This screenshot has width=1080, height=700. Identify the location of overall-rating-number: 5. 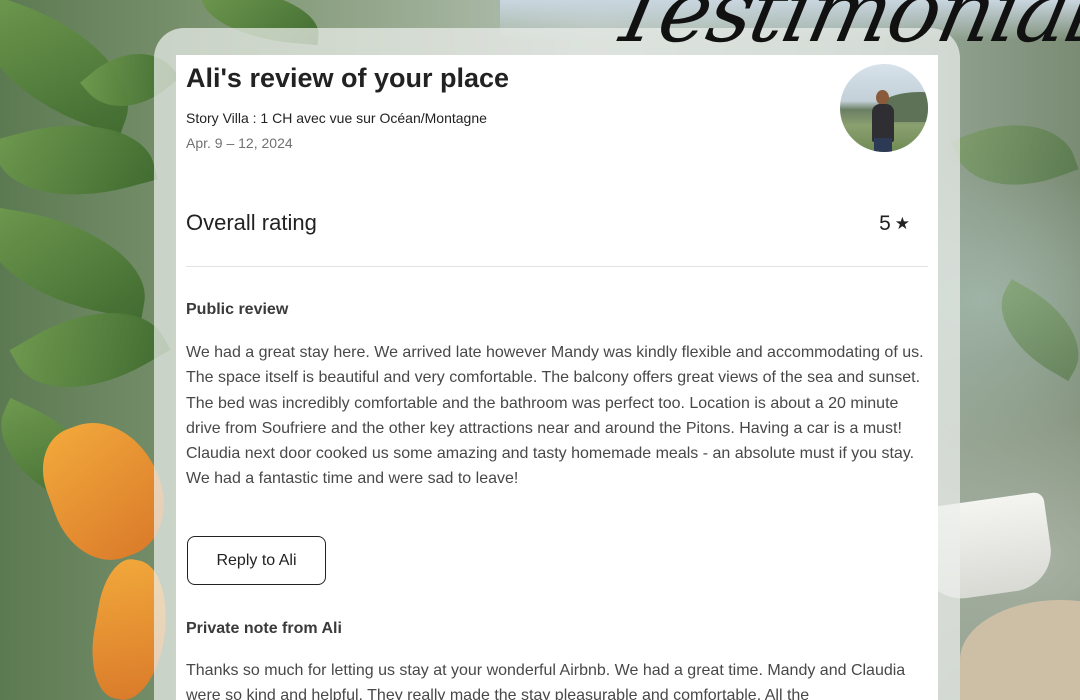
(885, 223).